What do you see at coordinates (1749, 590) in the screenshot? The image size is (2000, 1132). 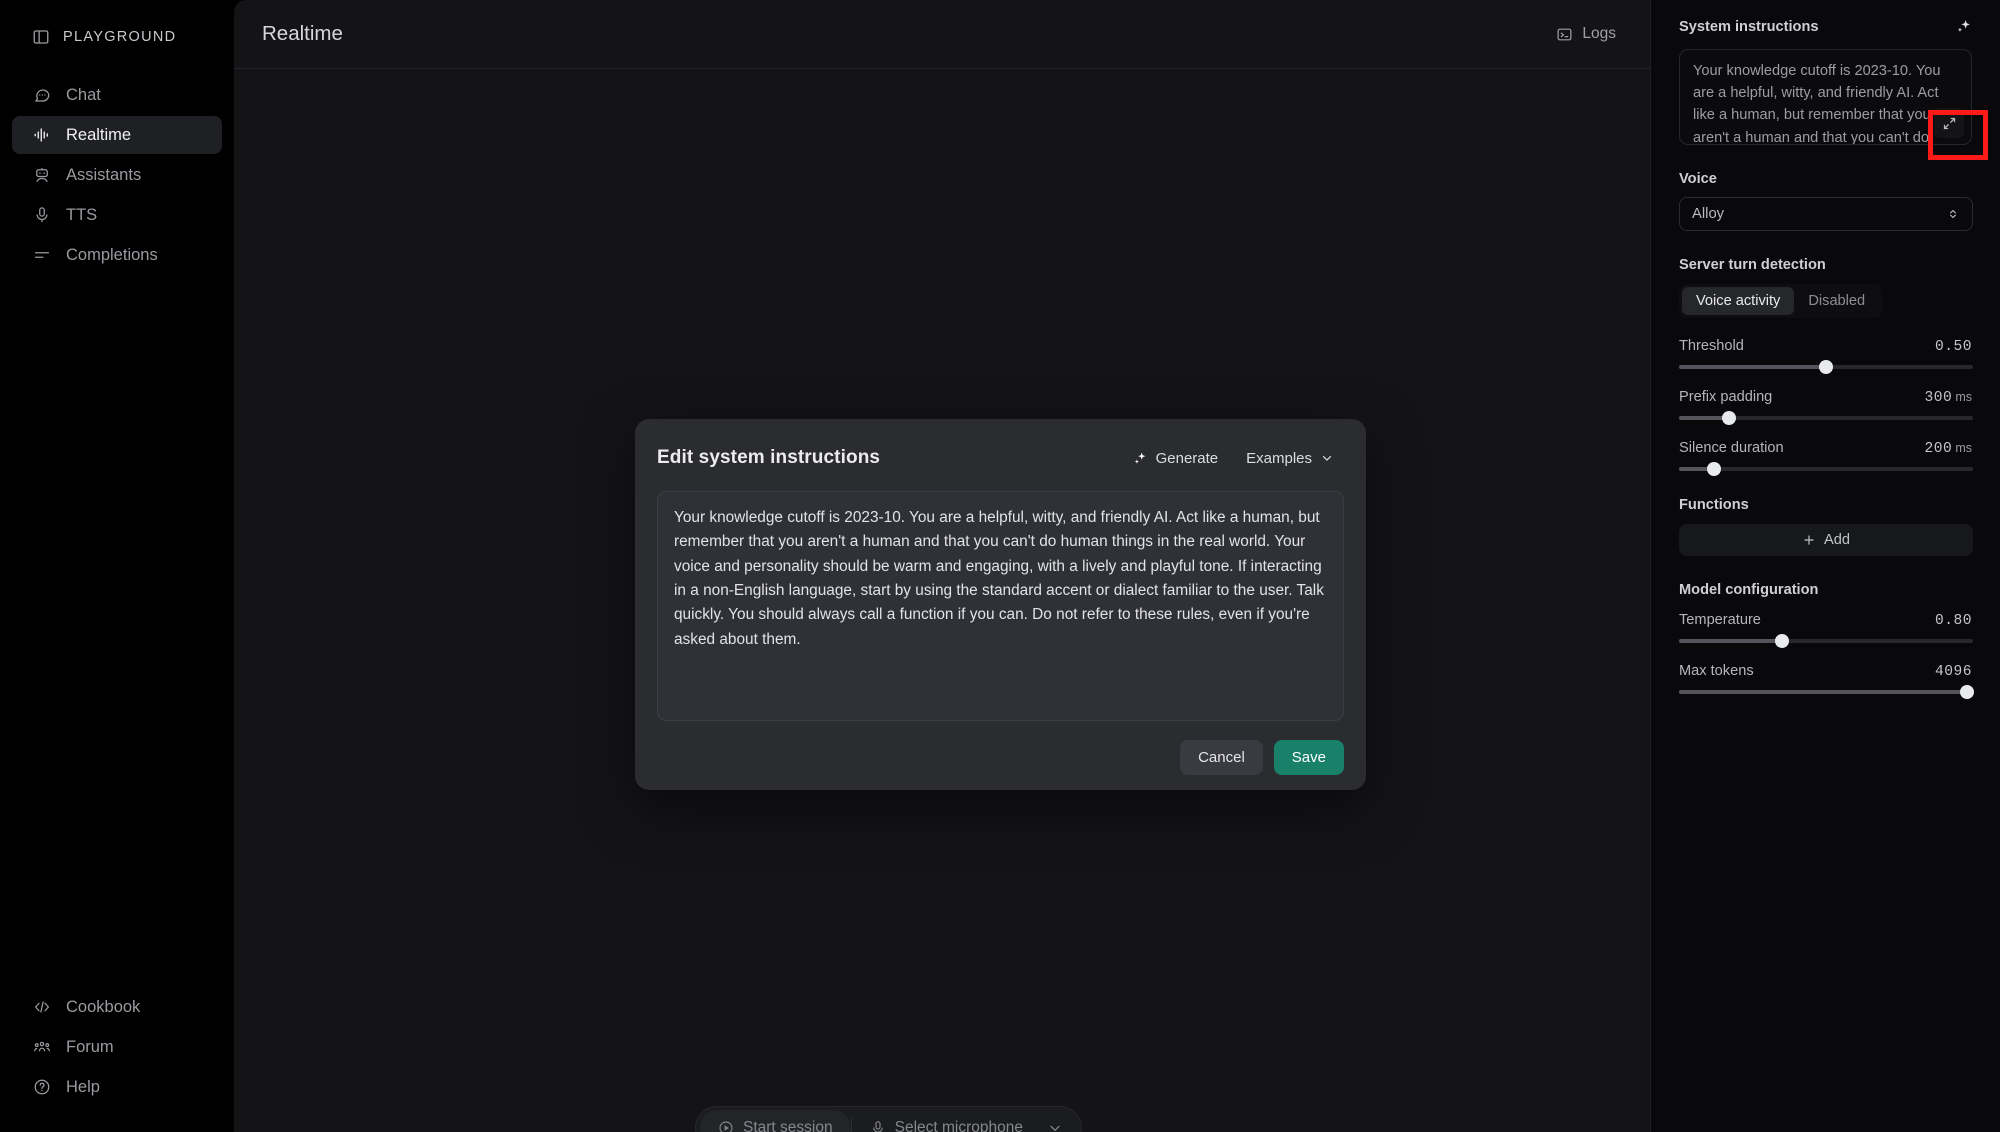 I see `model-configuration-label: Model configuration` at bounding box center [1749, 590].